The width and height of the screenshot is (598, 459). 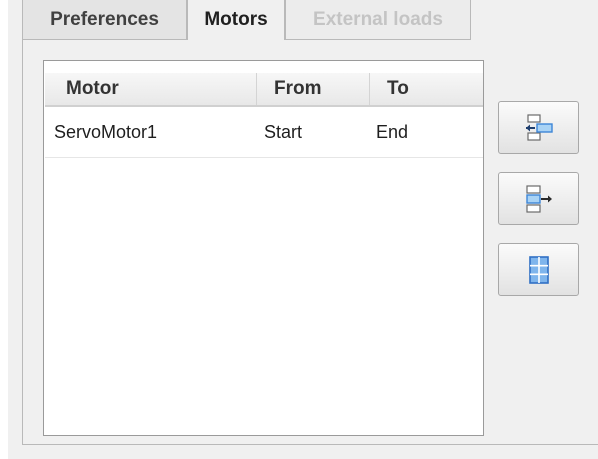 I want to click on tab-external-loads: External loads, so click(x=378, y=20).